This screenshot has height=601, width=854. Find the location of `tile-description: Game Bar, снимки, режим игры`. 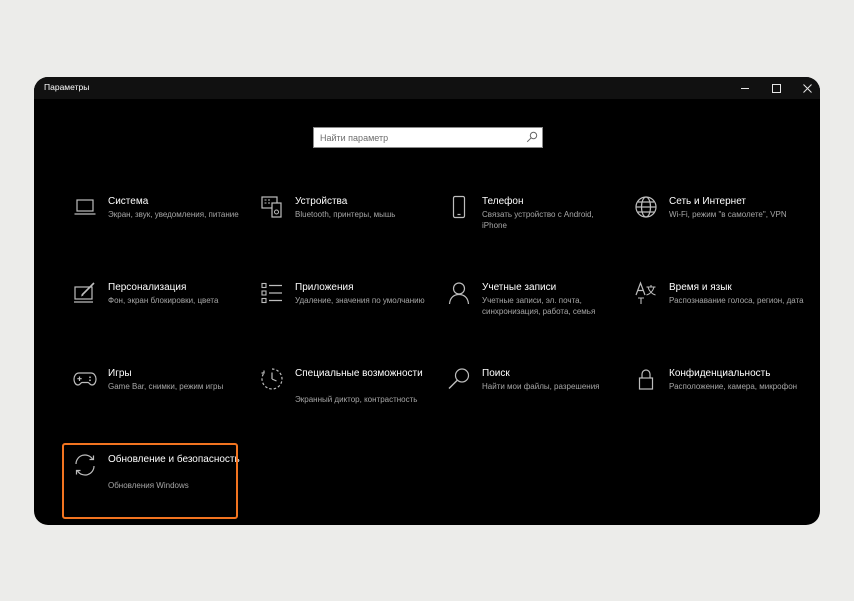

tile-description: Game Bar, снимки, режим игры is located at coordinates (166, 386).